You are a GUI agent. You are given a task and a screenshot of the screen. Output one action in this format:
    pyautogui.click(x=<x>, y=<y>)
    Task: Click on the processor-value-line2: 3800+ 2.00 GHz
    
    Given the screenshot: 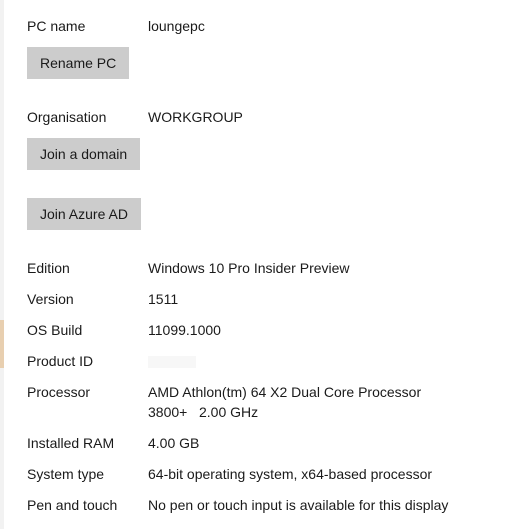 What is the action you would take?
    pyautogui.click(x=203, y=412)
    